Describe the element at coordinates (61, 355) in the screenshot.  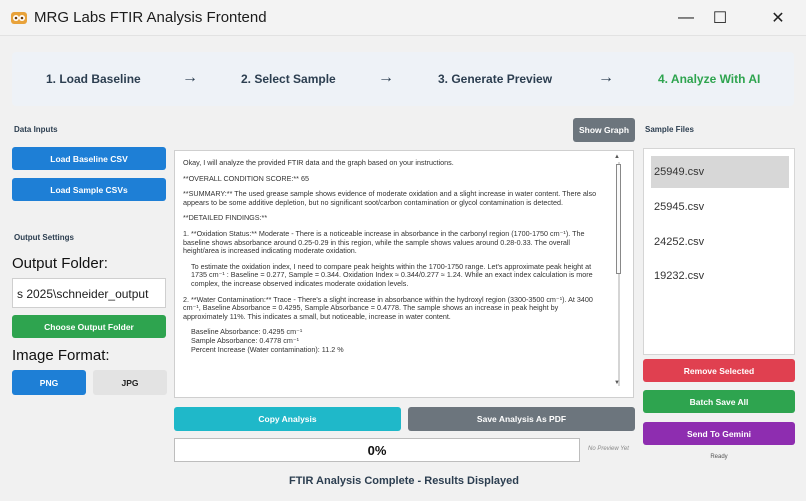
I see `image-format-label: Image Format:` at that location.